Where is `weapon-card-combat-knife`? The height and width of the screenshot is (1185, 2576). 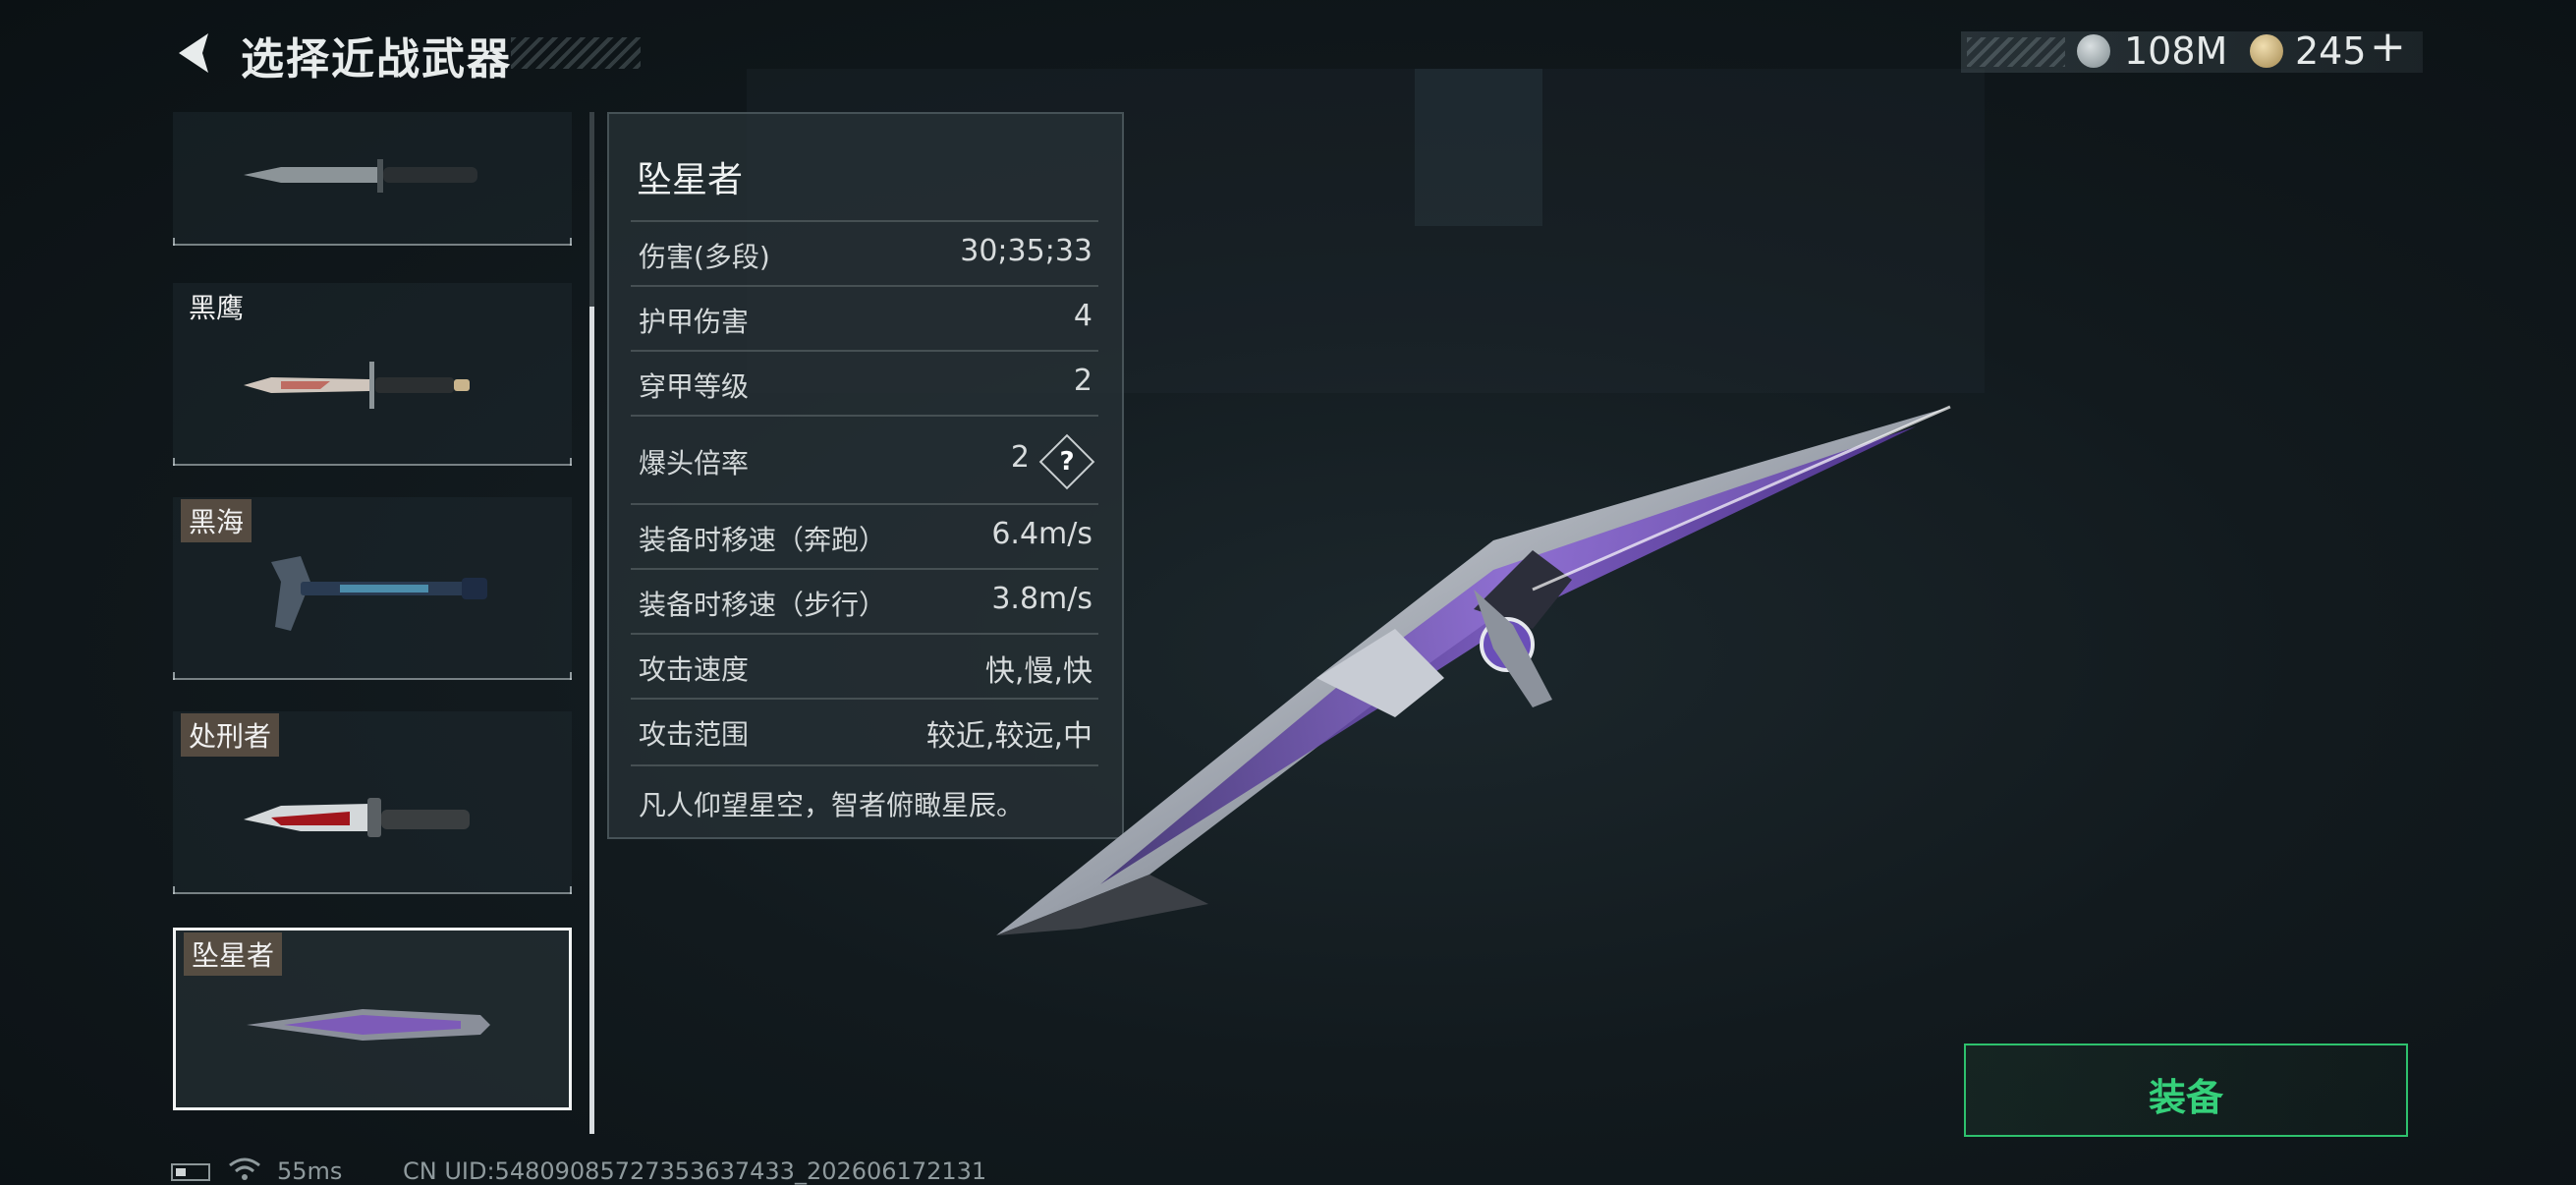 weapon-card-combat-knife is located at coordinates (372, 179).